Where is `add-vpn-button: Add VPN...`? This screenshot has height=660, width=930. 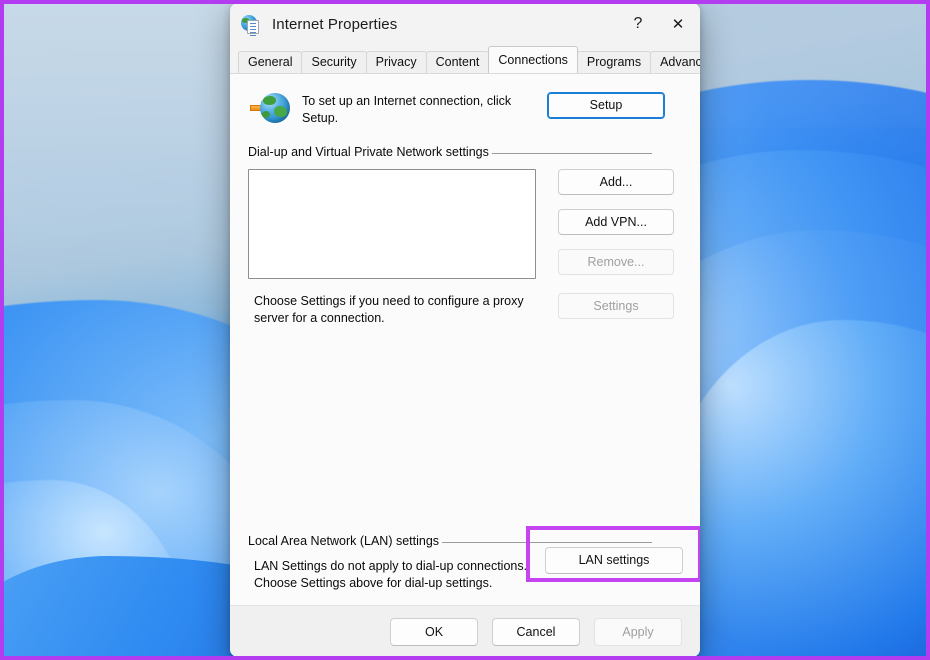
add-vpn-button: Add VPN... is located at coordinates (616, 222).